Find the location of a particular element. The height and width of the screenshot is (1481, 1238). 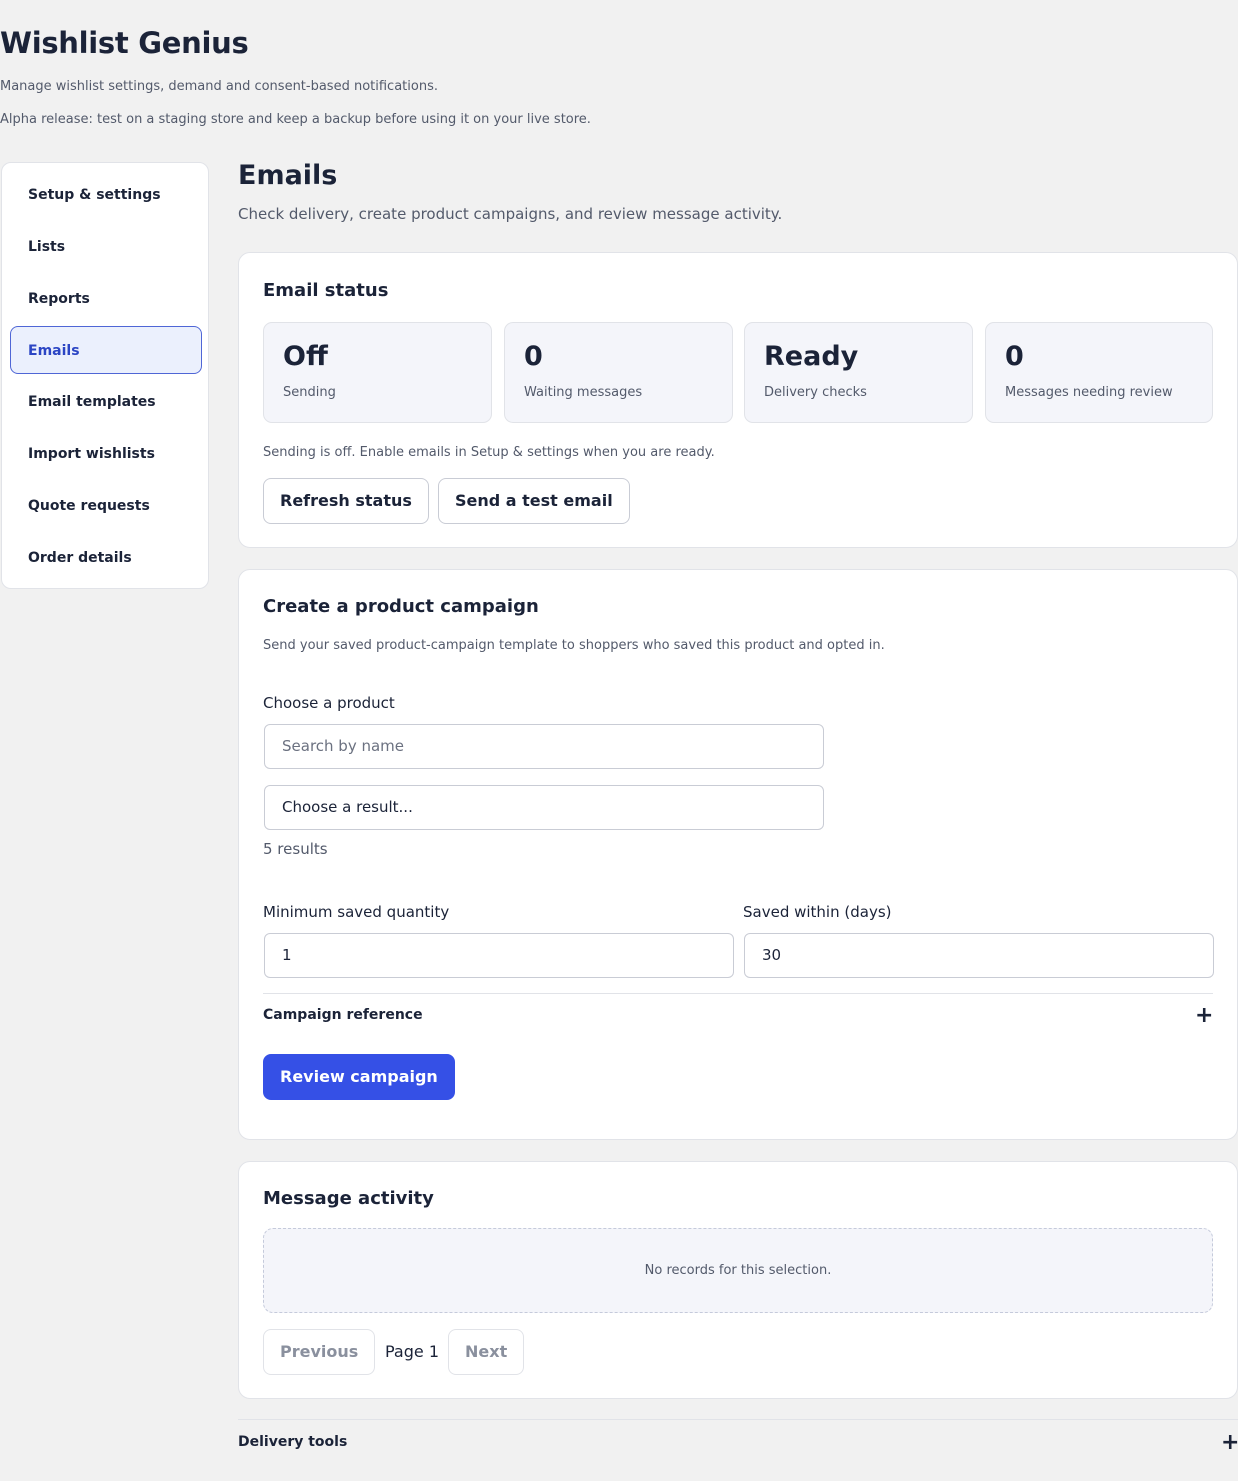

campaign-title: Create a product campaign is located at coordinates (401, 606).